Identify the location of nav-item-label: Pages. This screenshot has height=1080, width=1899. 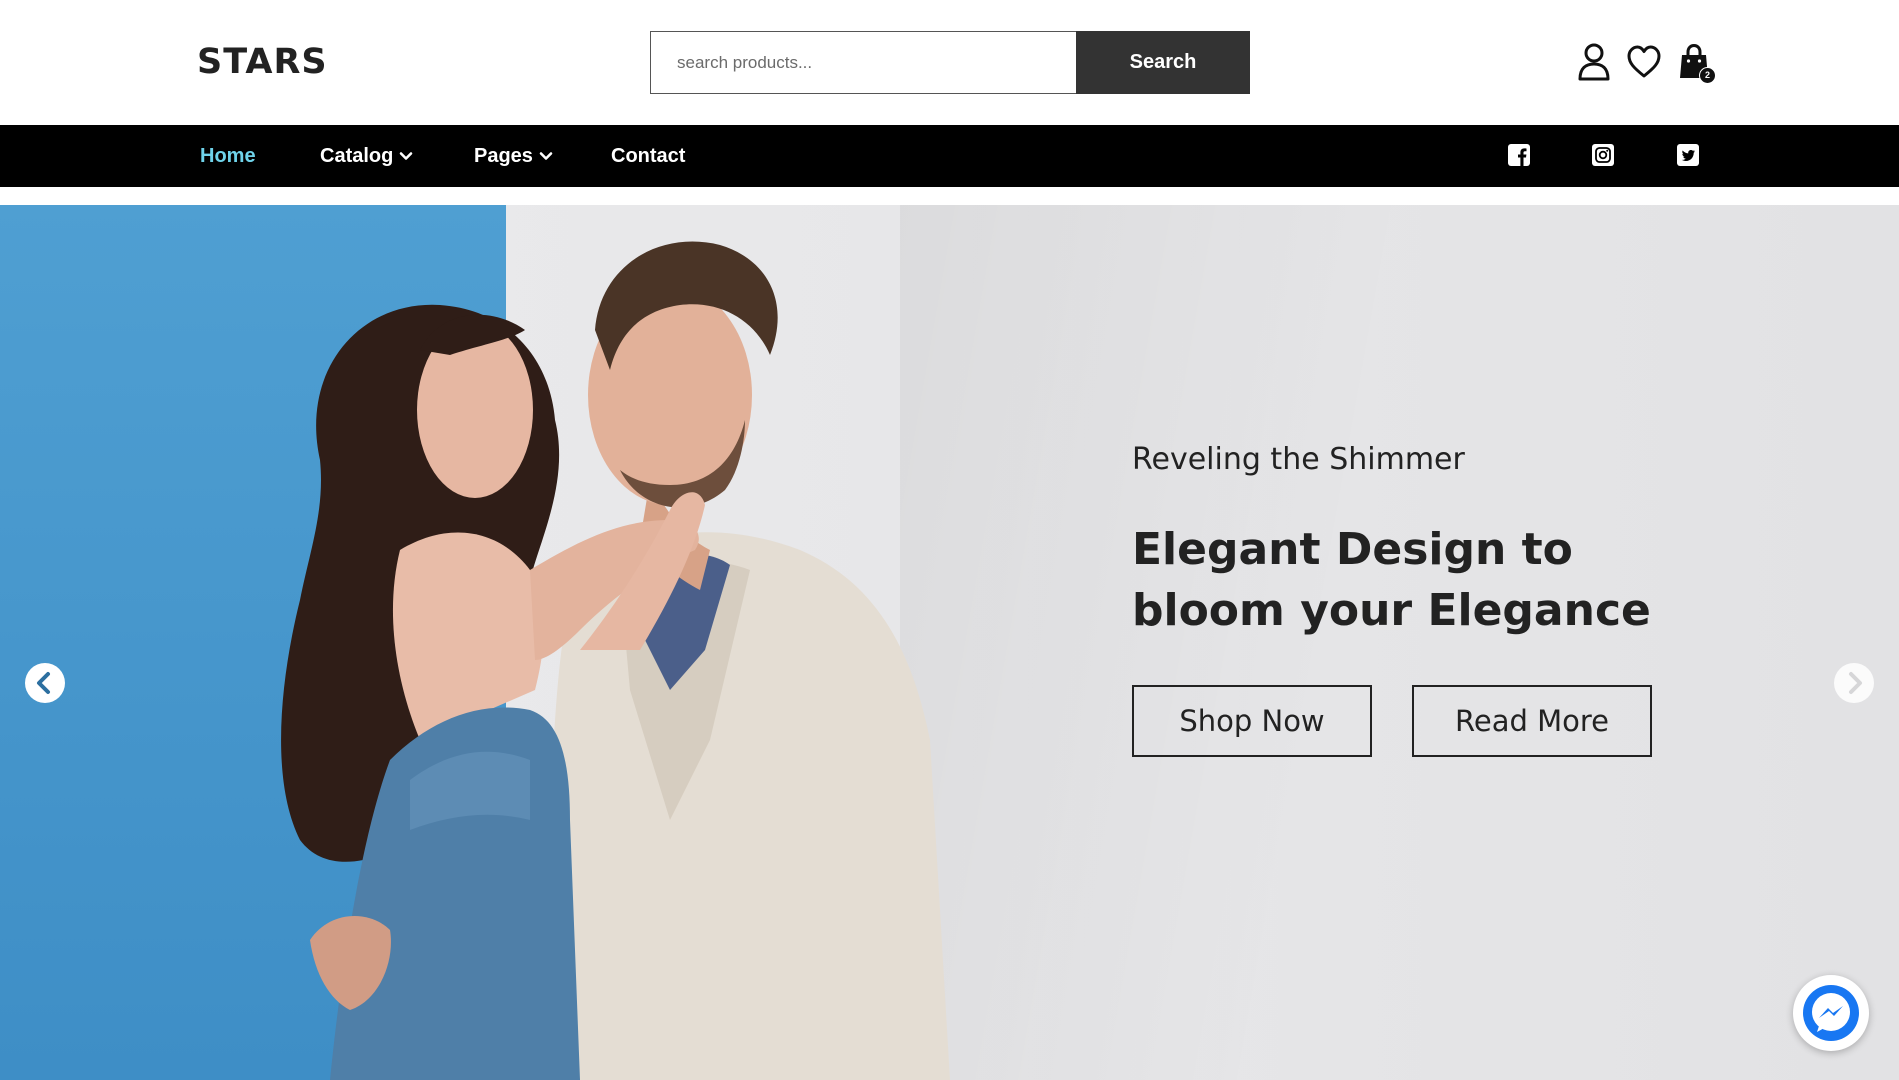
(503, 156).